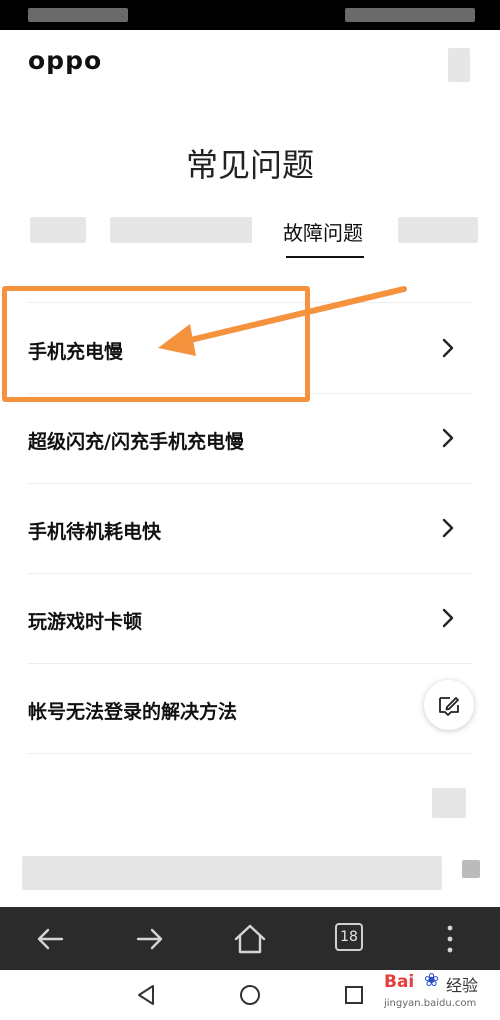 This screenshot has width=500, height=1020. What do you see at coordinates (250, 65) in the screenshot?
I see `app-header: oppo` at bounding box center [250, 65].